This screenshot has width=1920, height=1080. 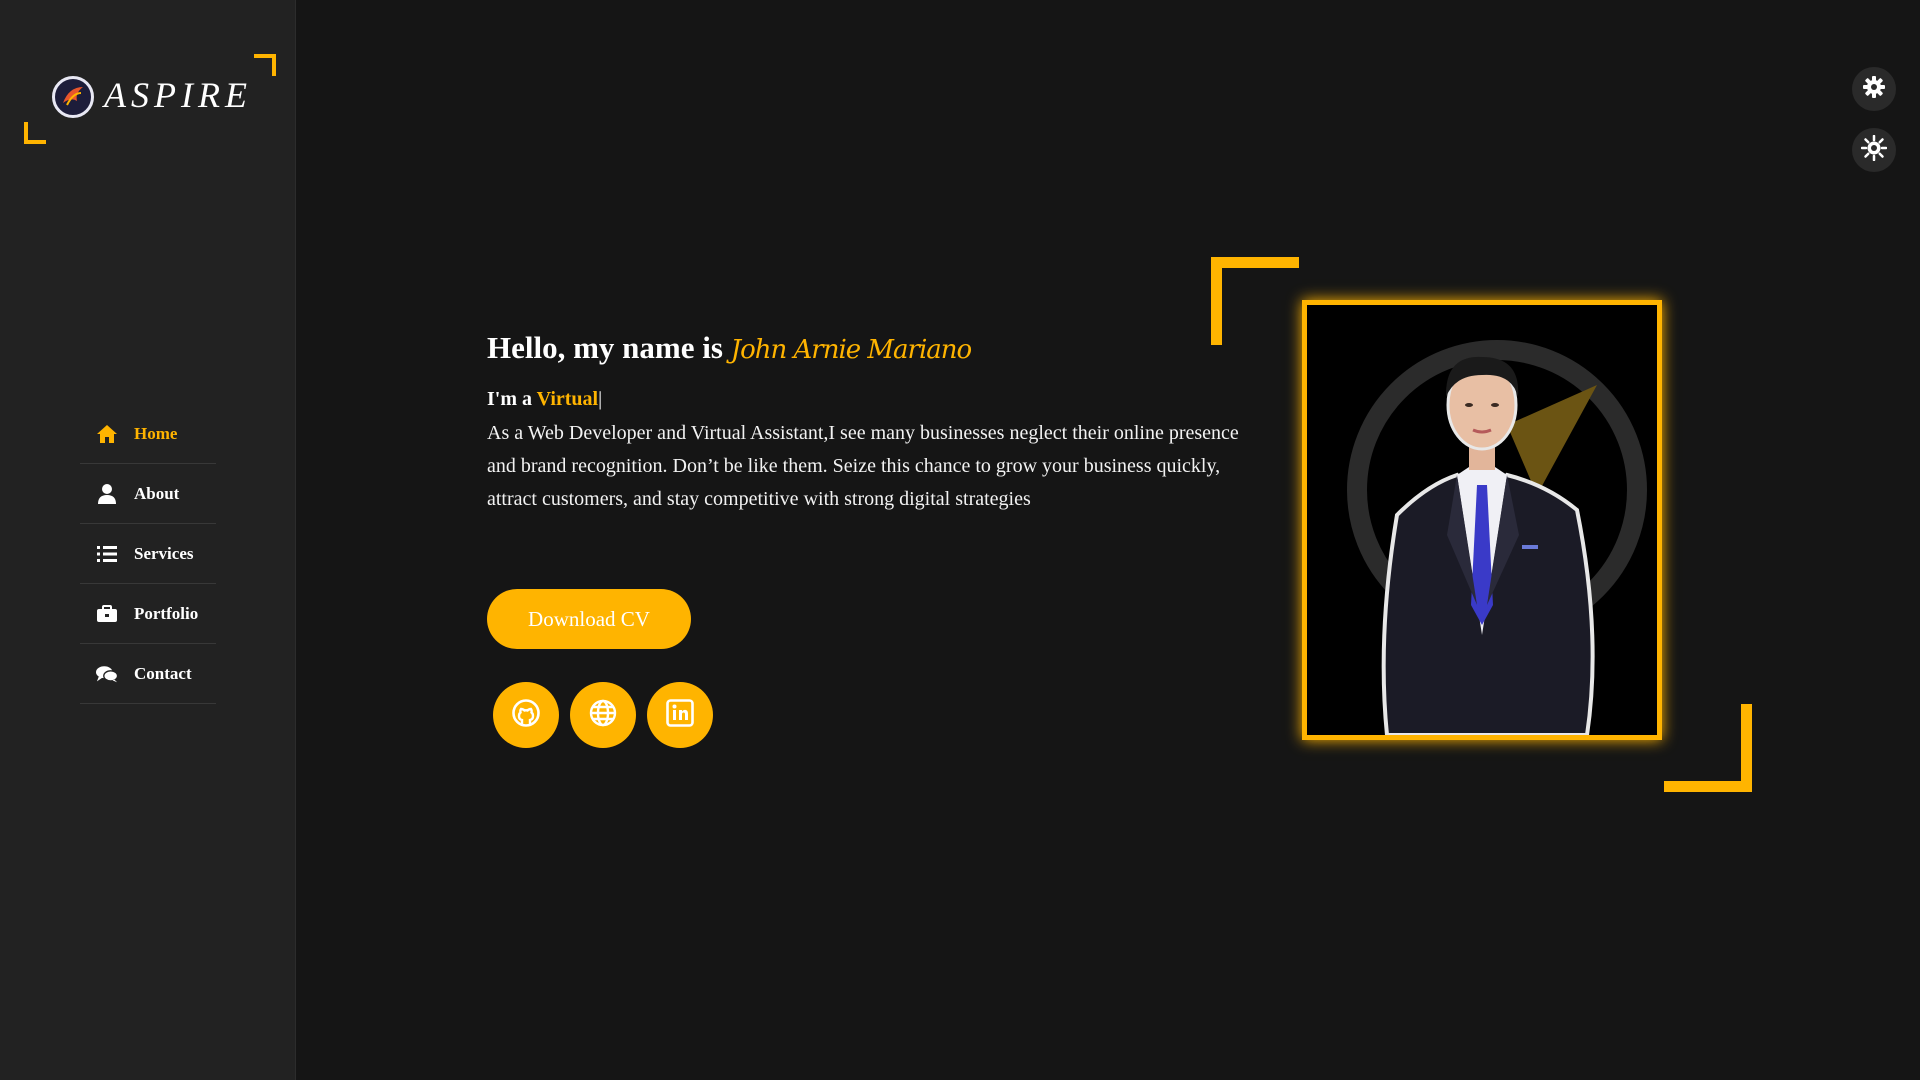 What do you see at coordinates (1708, 748) in the screenshot?
I see `portrait-corner-bottom-right` at bounding box center [1708, 748].